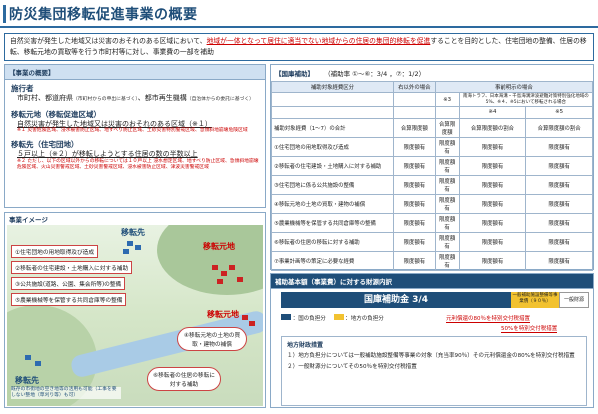  I want to click on title-bar: 防災集団移転促進事業の概要, so click(299, 14).